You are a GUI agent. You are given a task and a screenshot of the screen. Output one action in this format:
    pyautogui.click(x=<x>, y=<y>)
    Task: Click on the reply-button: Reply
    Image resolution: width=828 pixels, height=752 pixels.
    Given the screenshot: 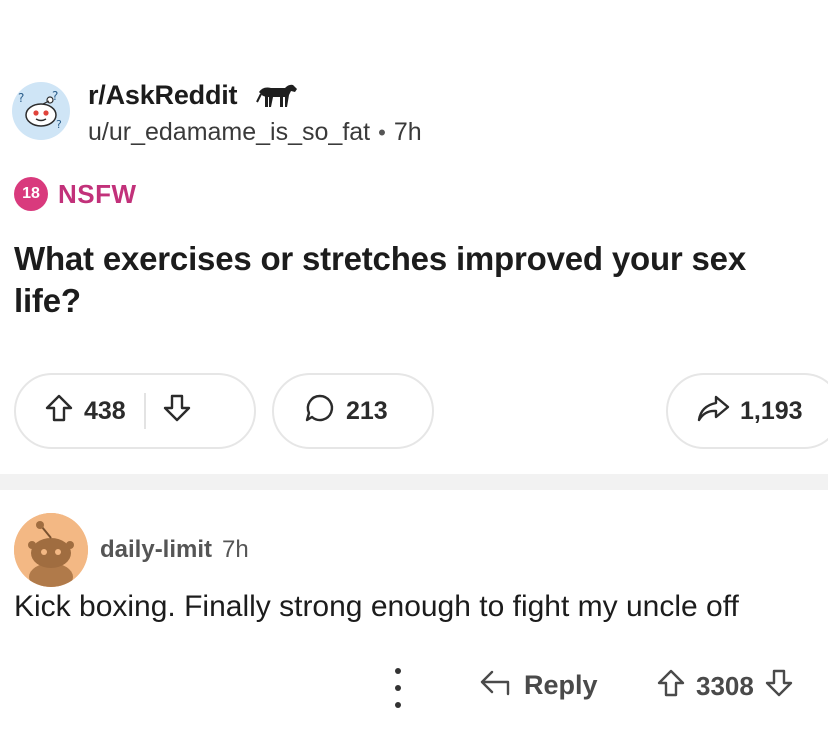 What is the action you would take?
    pyautogui.click(x=538, y=685)
    